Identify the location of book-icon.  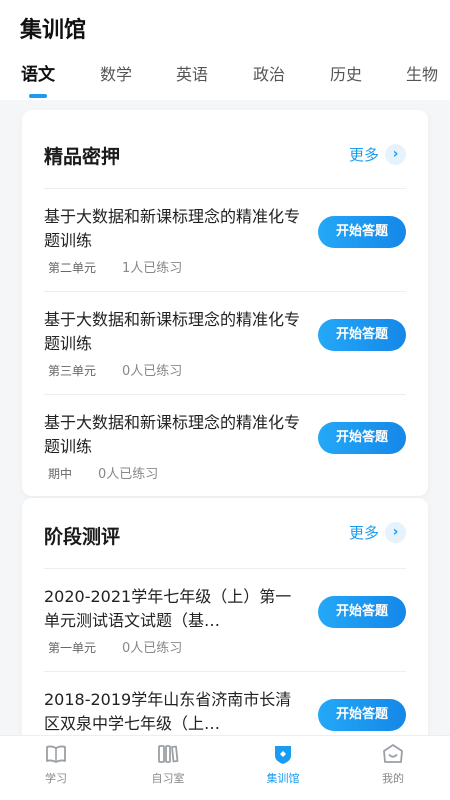
(56, 754).